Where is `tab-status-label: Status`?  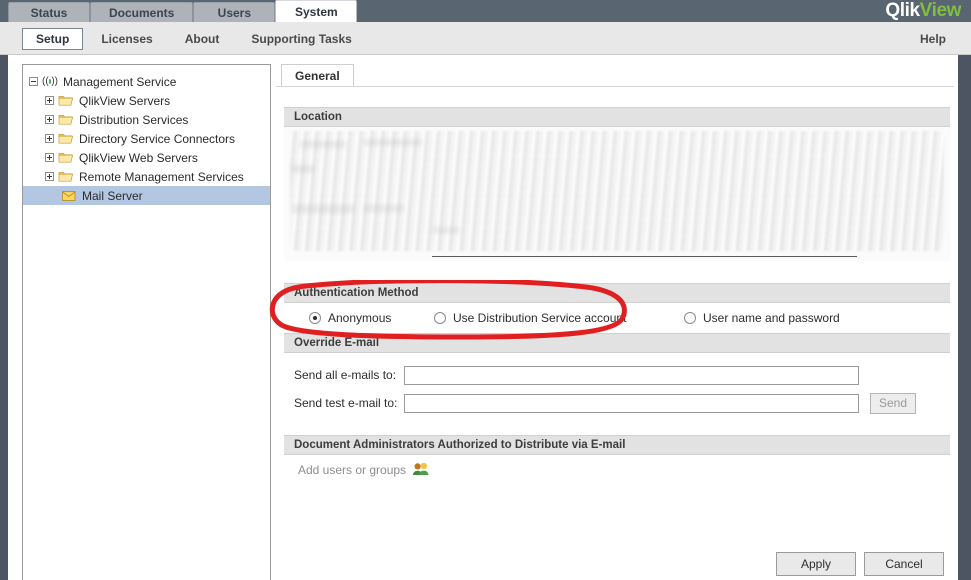 tab-status-label: Status is located at coordinates (49, 12).